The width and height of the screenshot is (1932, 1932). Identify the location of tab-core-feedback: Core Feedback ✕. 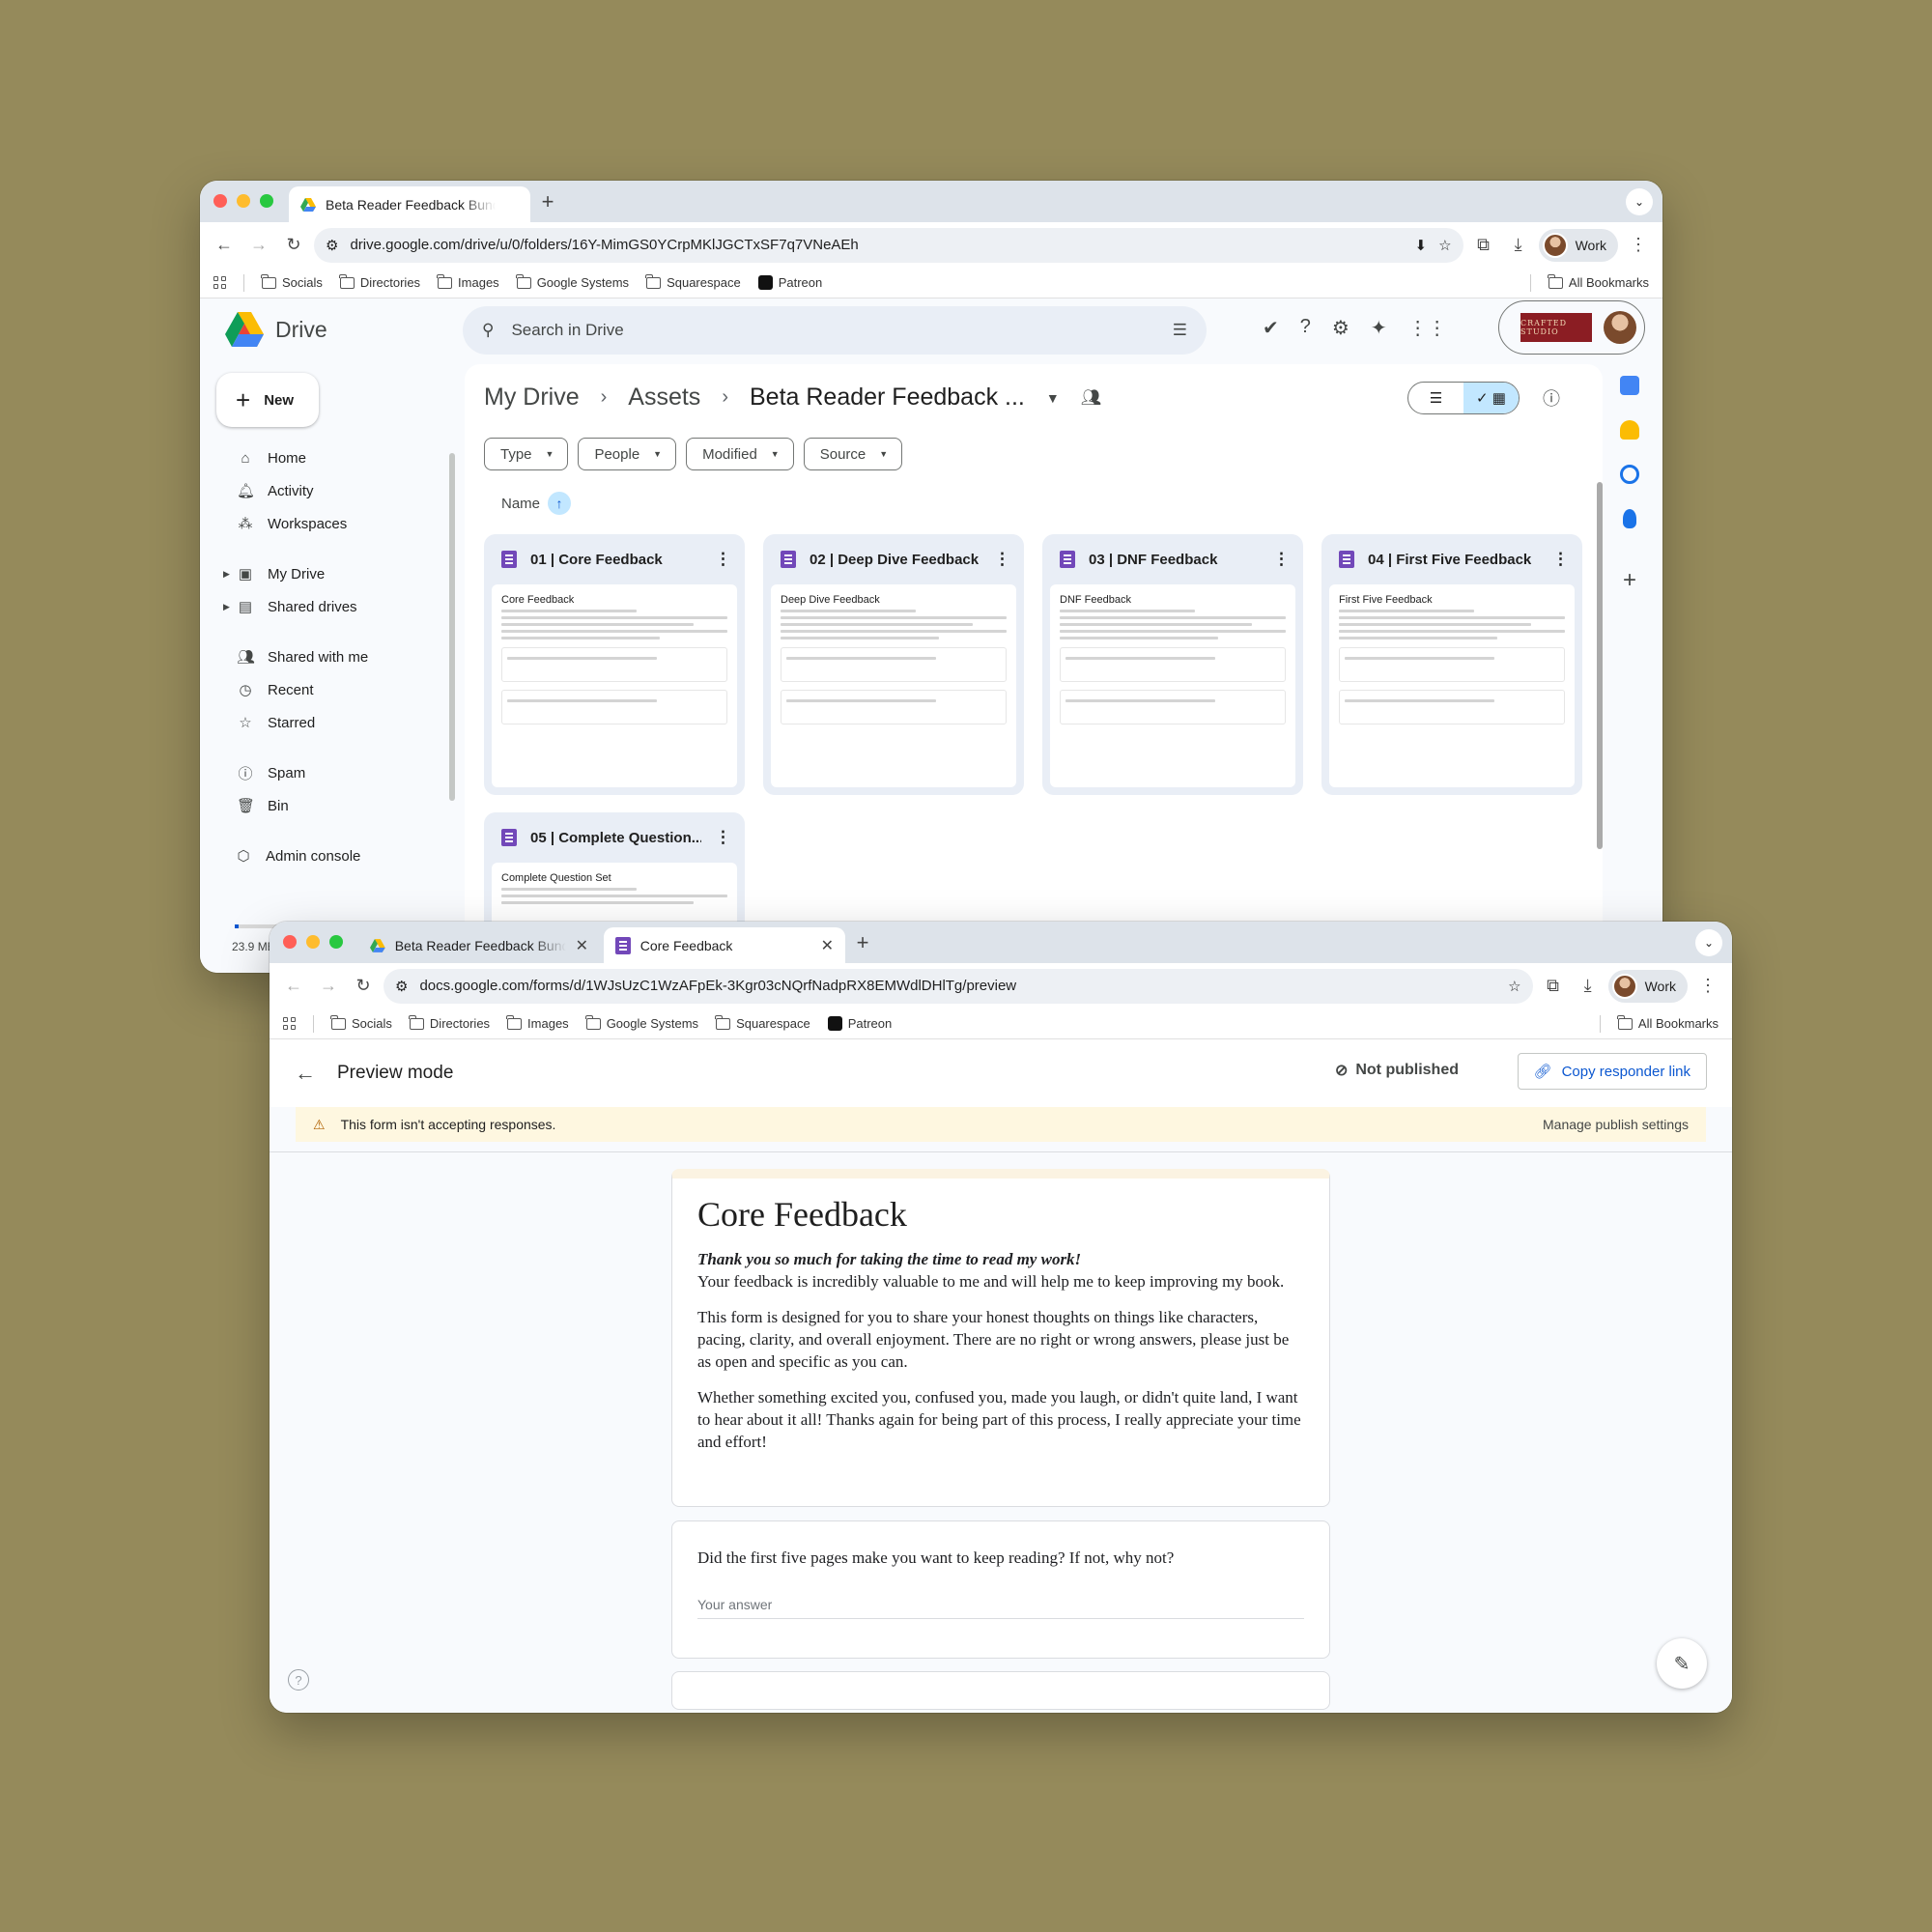
(724, 945).